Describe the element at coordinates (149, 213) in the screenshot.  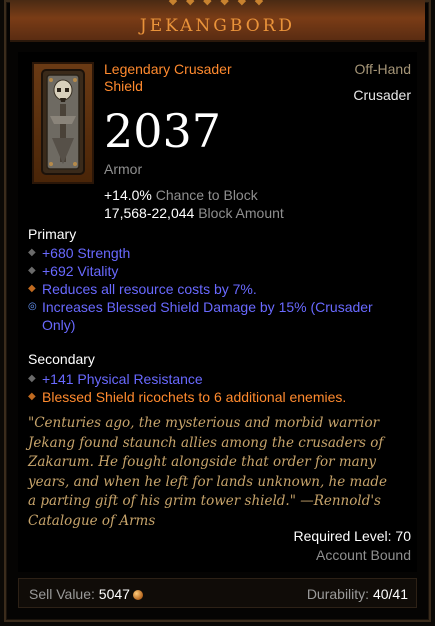
I see `block-amount-value: 17,568-22,044` at that location.